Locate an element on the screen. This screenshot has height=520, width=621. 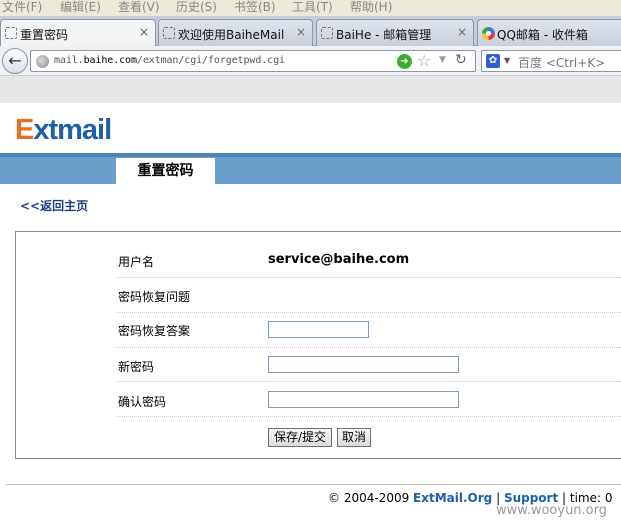
username-label: 用户名 is located at coordinates (136, 262).